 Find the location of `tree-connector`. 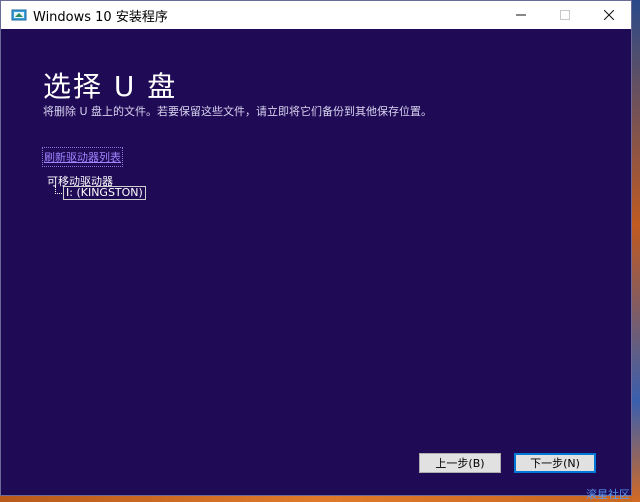

tree-connector is located at coordinates (58, 190).